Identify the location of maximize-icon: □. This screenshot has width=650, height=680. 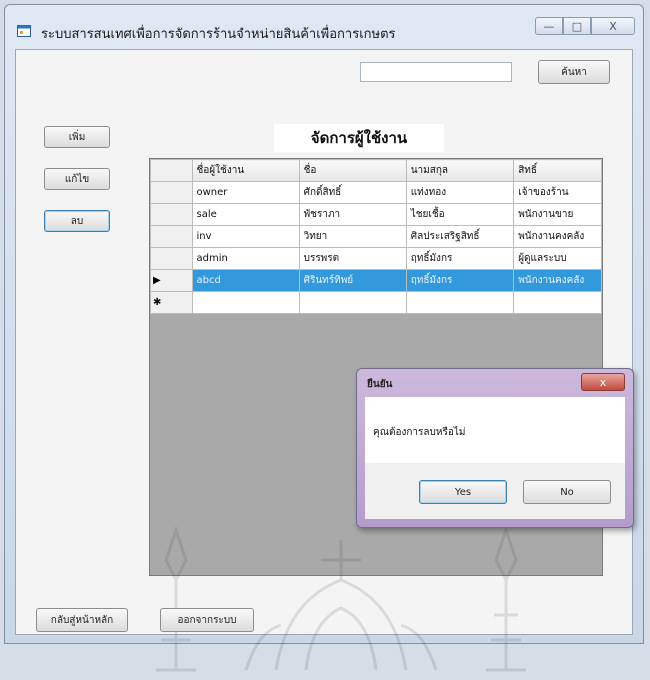
(577, 26).